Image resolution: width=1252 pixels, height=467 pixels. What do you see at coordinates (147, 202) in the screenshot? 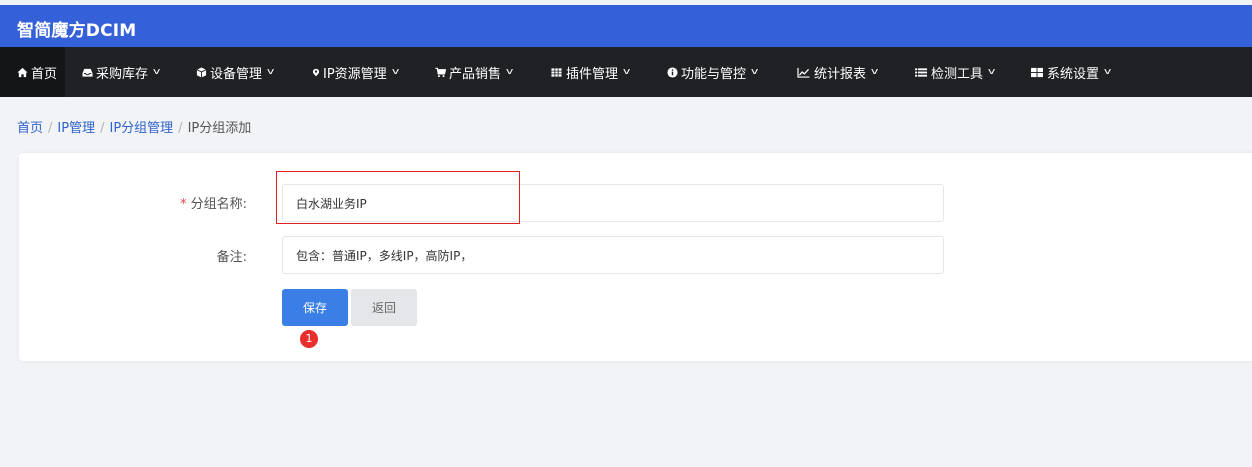
I see `group-name-label: * 分组名称:` at bounding box center [147, 202].